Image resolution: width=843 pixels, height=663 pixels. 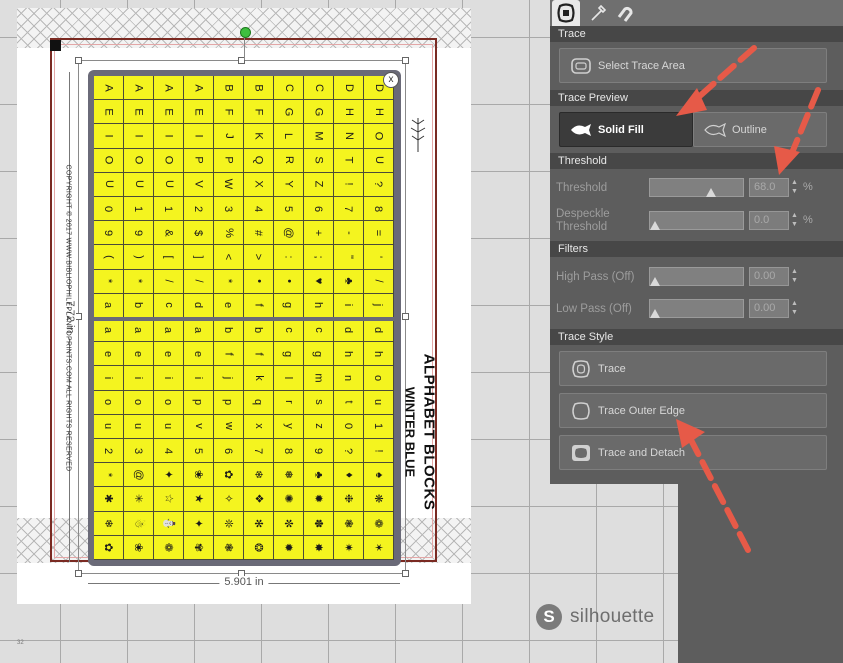 I want to click on threshold-thumb, so click(x=711, y=192).